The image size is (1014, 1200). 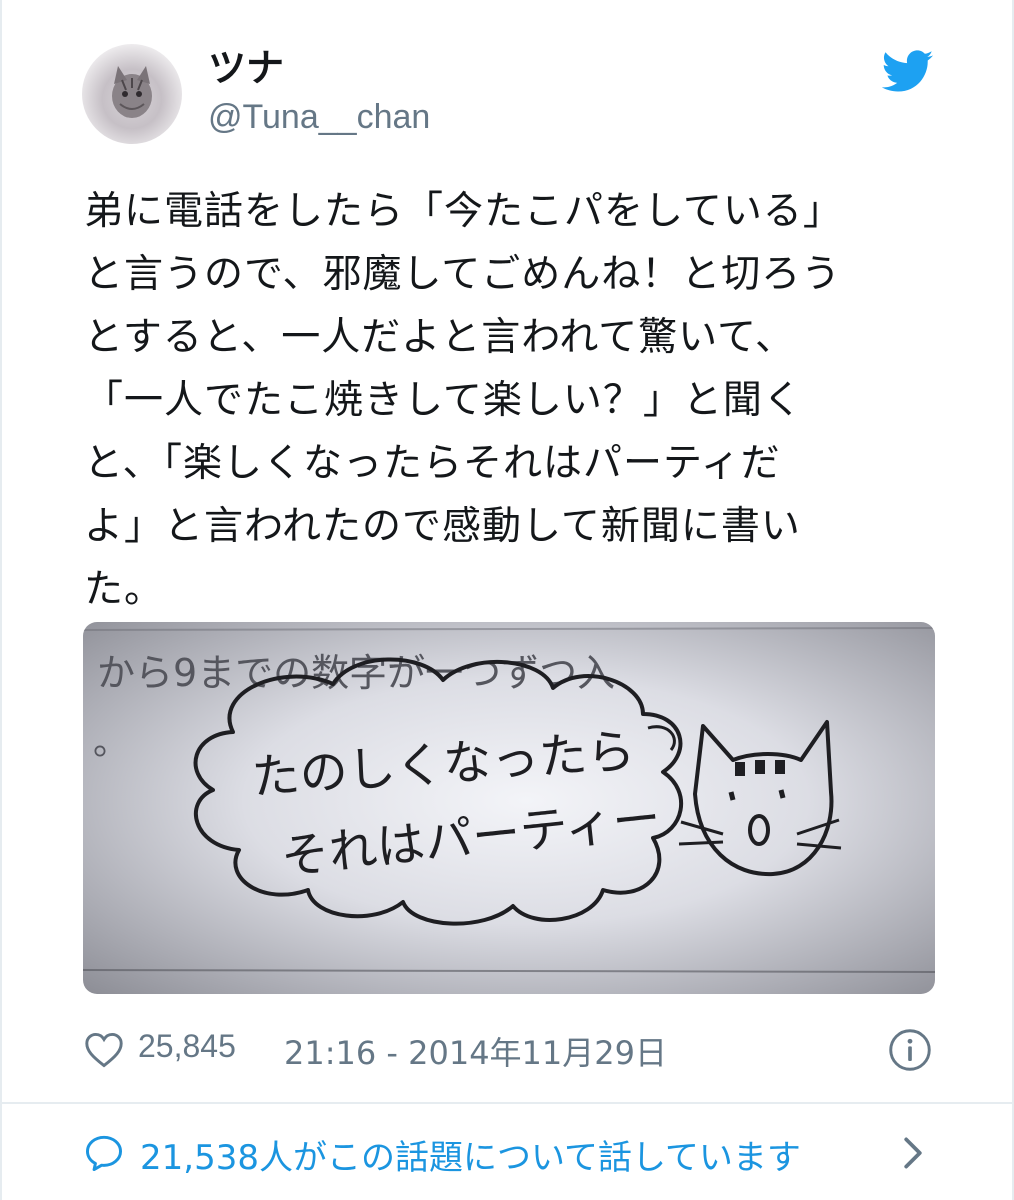 What do you see at coordinates (443, 764) in the screenshot?
I see `handwriting-line-1: たのしくなったら` at bounding box center [443, 764].